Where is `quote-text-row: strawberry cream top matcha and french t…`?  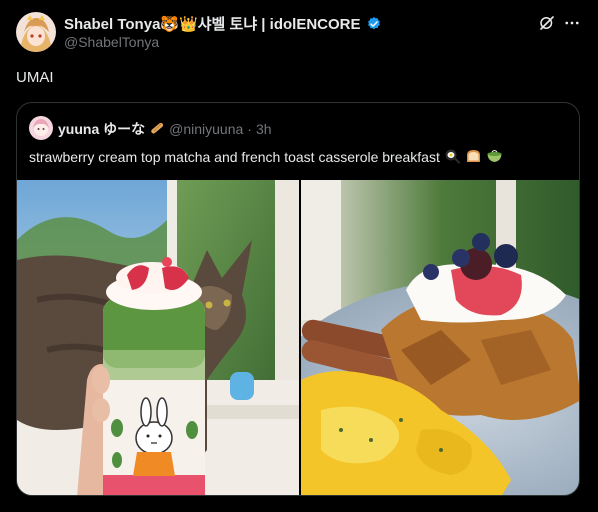 quote-text-row: strawberry cream top matcha and french t… is located at coordinates (266, 157).